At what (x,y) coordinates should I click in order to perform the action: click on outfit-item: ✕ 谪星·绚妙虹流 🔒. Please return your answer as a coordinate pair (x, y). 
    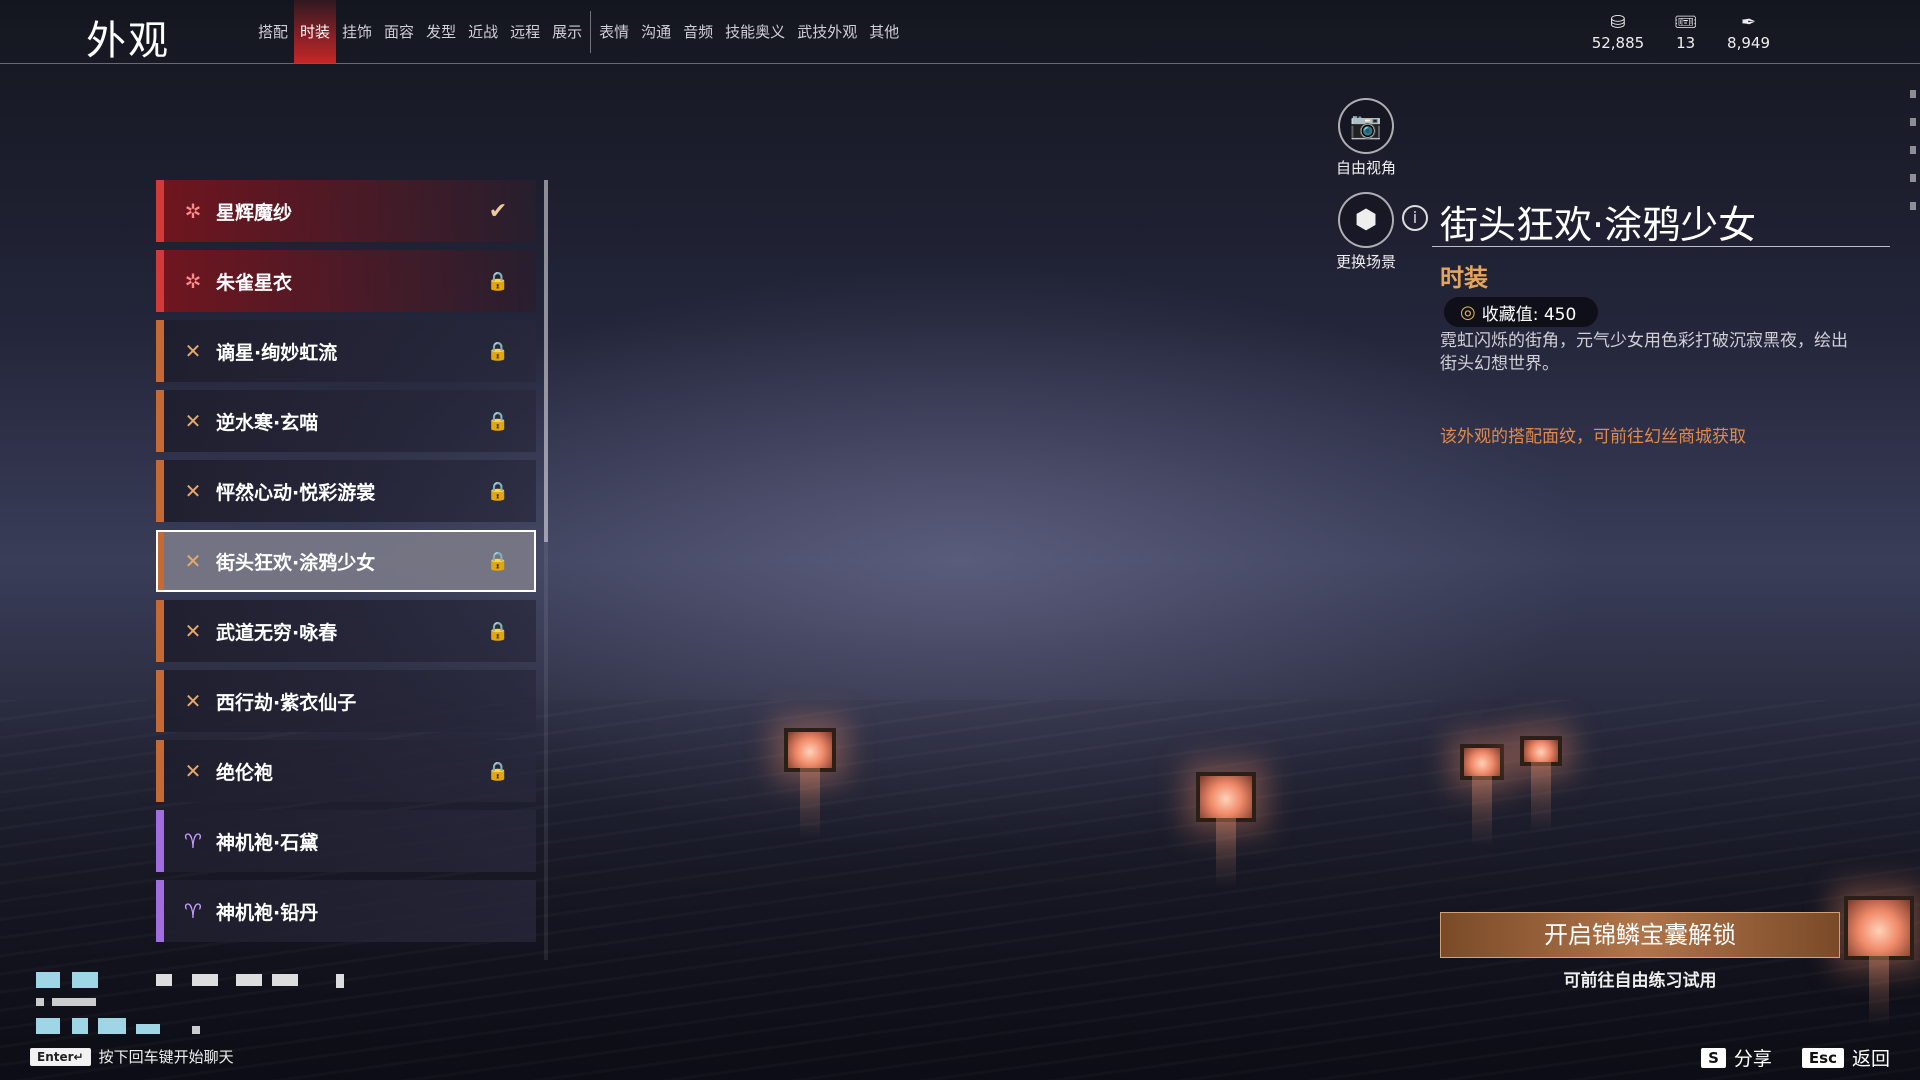
    Looking at the image, I should click on (346, 351).